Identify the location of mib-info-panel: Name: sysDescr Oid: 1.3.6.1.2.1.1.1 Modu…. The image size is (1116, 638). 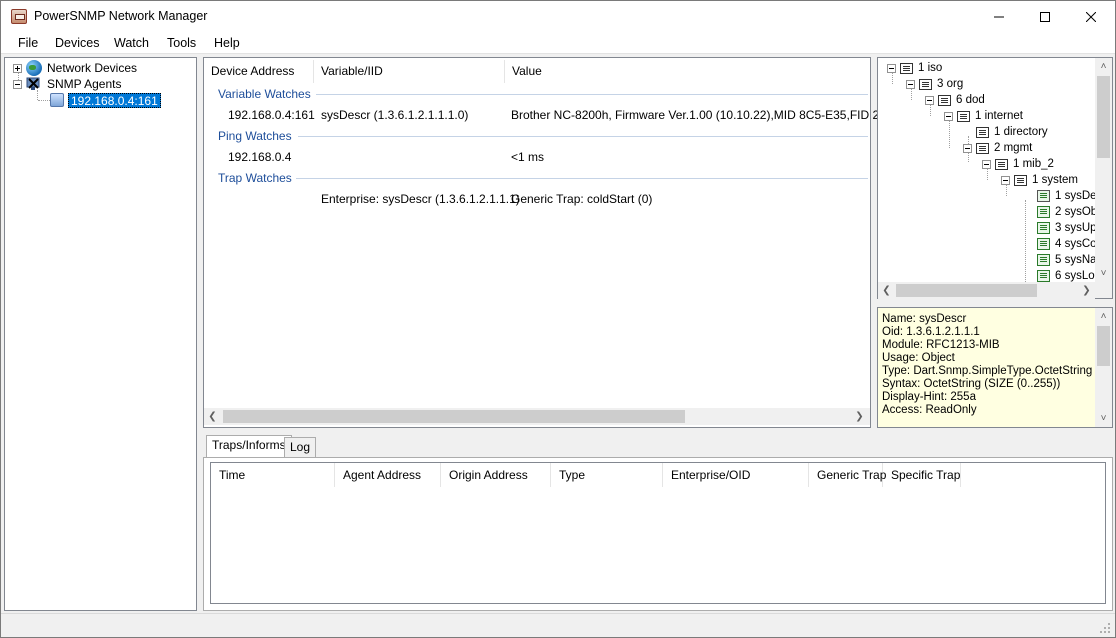
(995, 367).